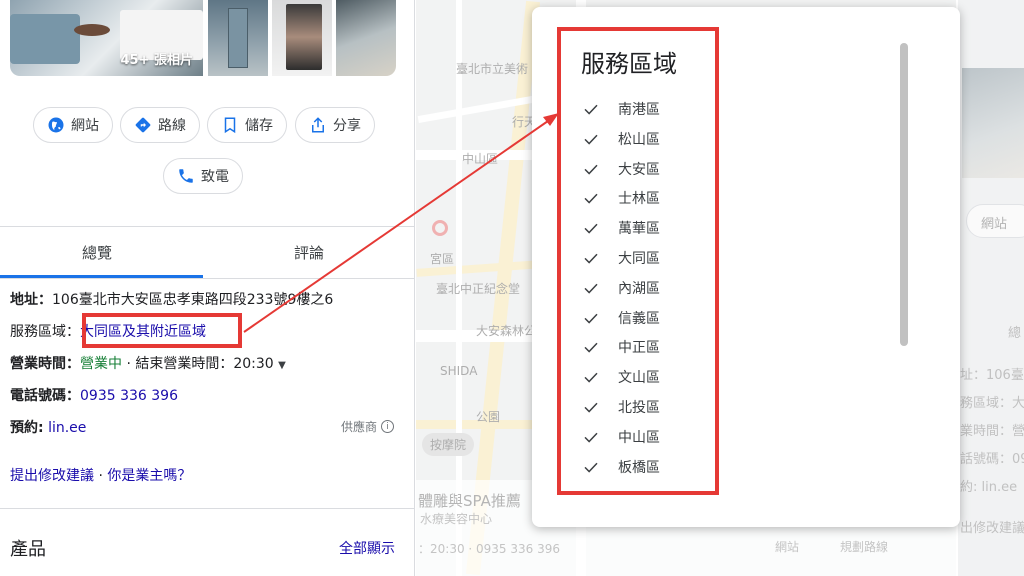 The image size is (1024, 576). What do you see at coordinates (282, 365) in the screenshot?
I see `dropdown-arrow-icon: ▼` at bounding box center [282, 365].